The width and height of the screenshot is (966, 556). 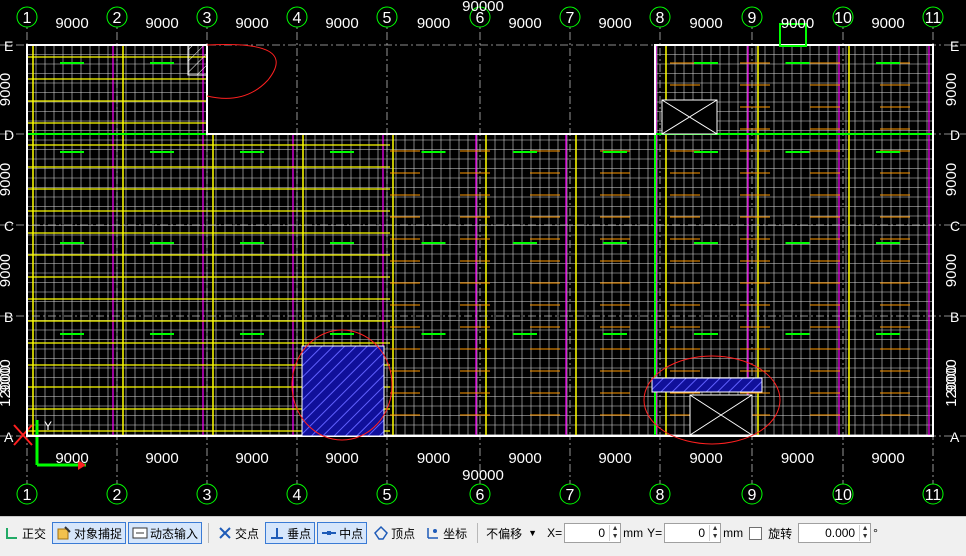 I want to click on x-label: X=, so click(x=555, y=533).